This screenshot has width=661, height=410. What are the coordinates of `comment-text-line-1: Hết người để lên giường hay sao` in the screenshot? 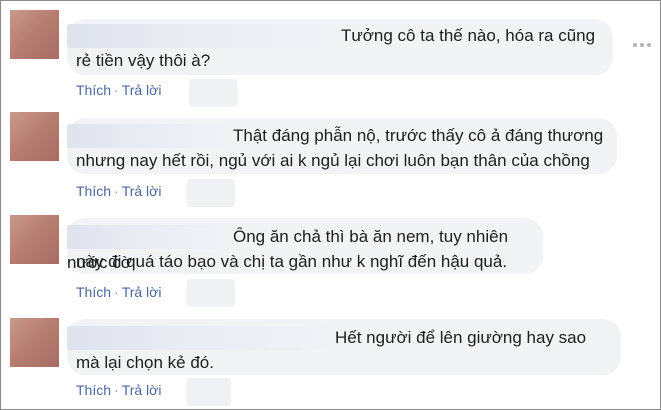 It's located at (461, 337).